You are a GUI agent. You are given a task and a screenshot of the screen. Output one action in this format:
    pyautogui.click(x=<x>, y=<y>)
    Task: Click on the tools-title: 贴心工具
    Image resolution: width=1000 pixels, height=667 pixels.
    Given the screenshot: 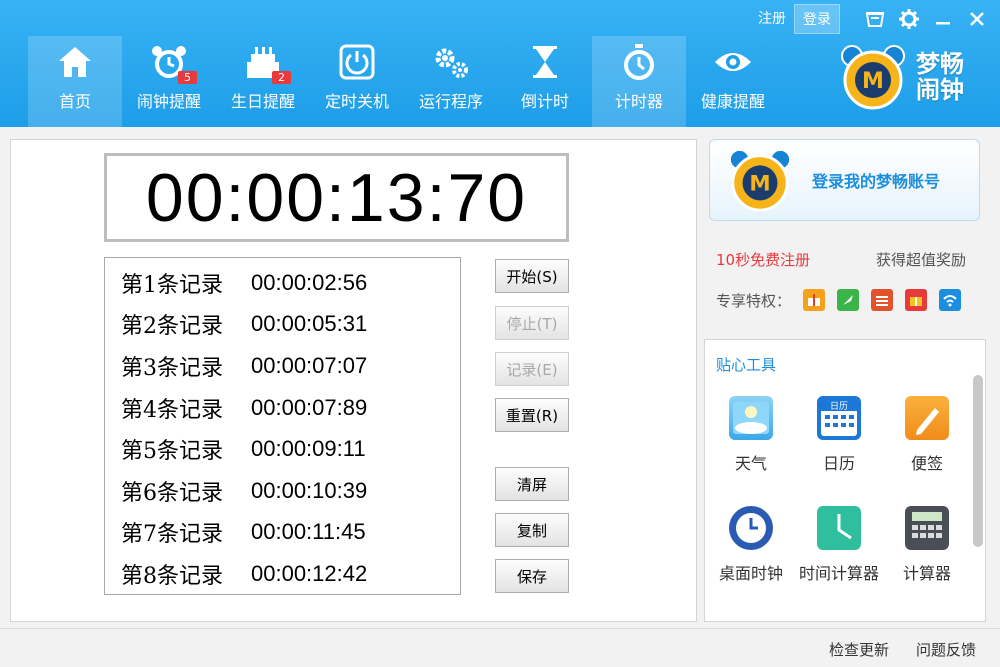 What is the action you would take?
    pyautogui.click(x=746, y=365)
    